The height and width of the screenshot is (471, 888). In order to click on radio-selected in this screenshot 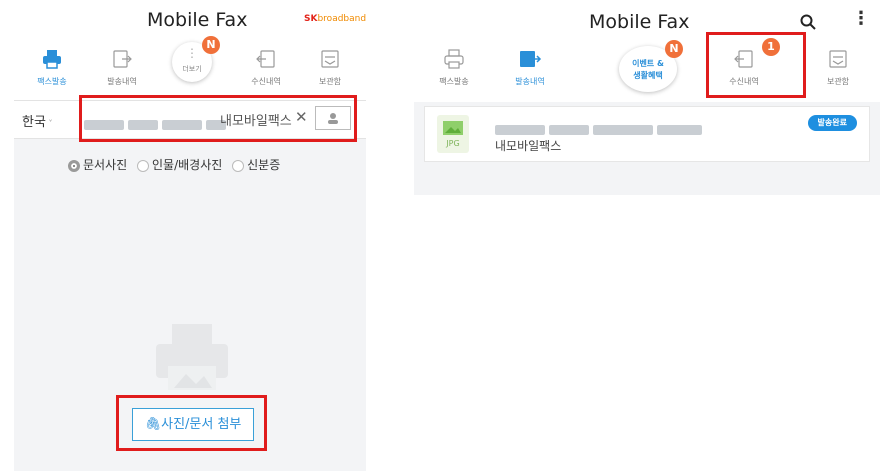, I will do `click(74, 165)`.